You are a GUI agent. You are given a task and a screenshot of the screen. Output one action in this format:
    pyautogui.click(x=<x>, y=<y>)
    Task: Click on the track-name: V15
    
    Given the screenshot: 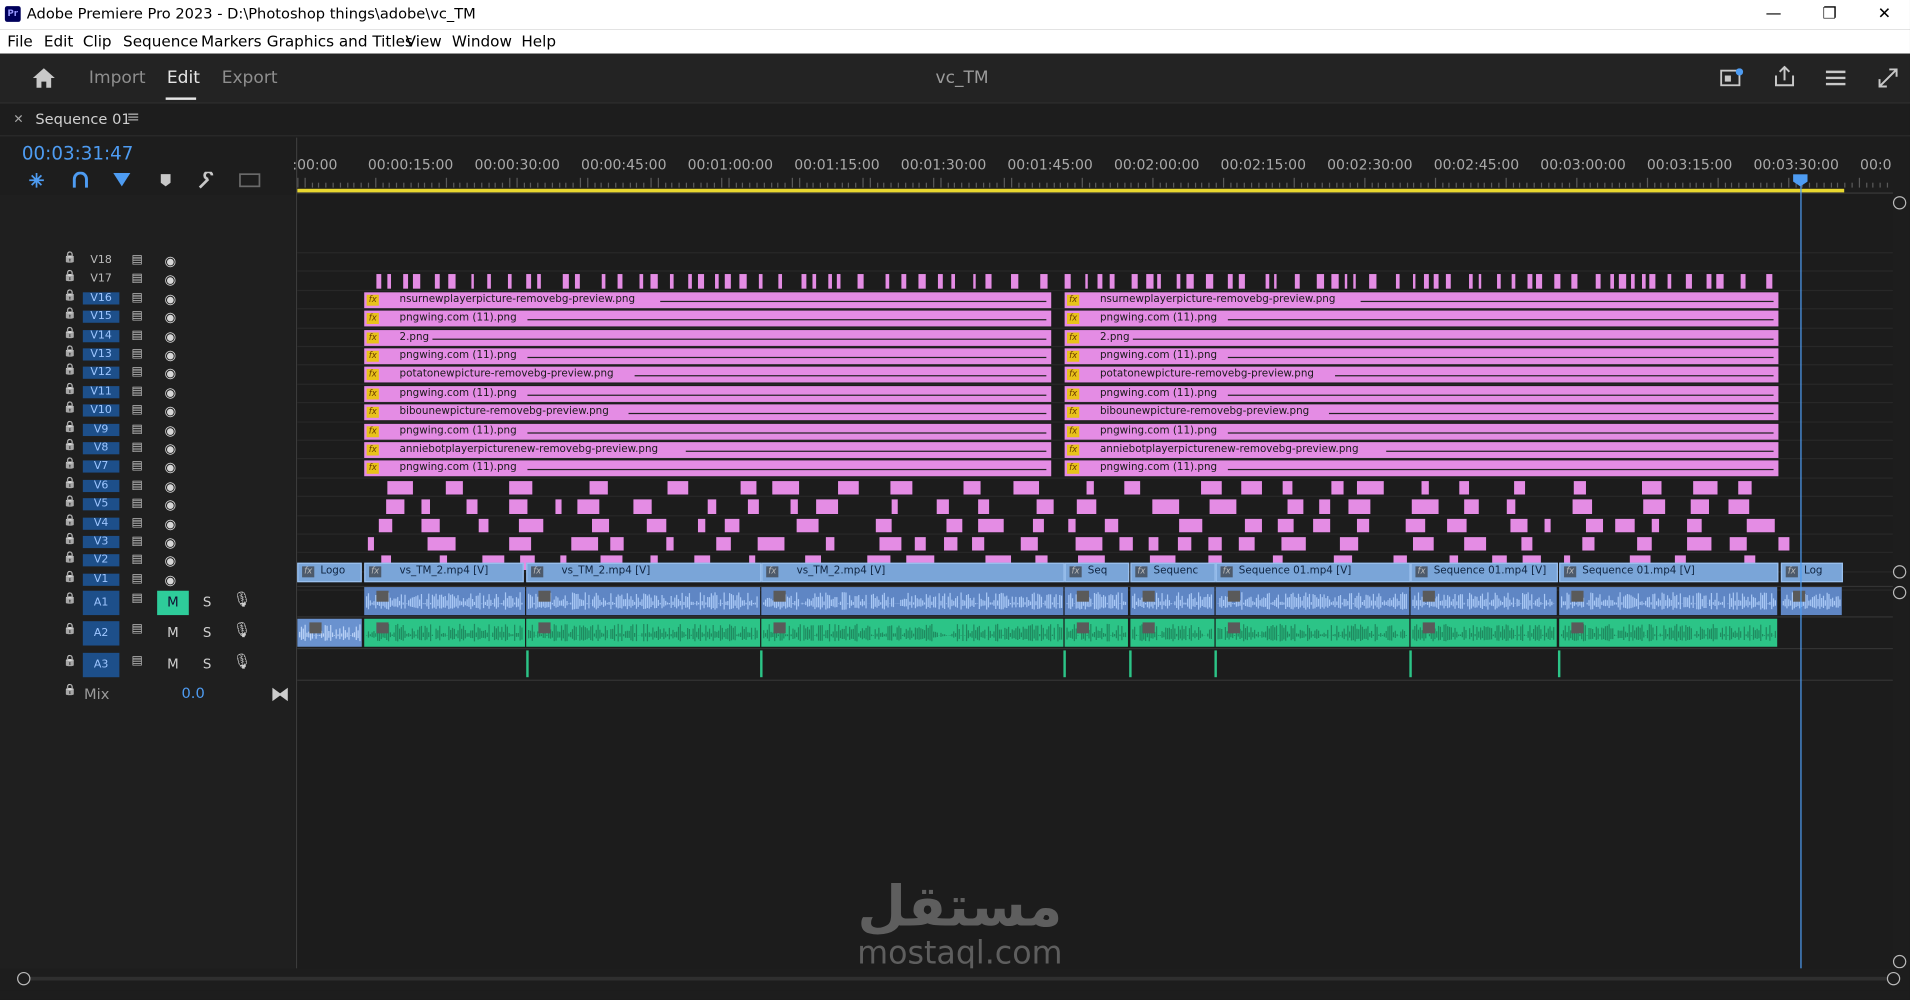 What is the action you would take?
    pyautogui.click(x=101, y=316)
    